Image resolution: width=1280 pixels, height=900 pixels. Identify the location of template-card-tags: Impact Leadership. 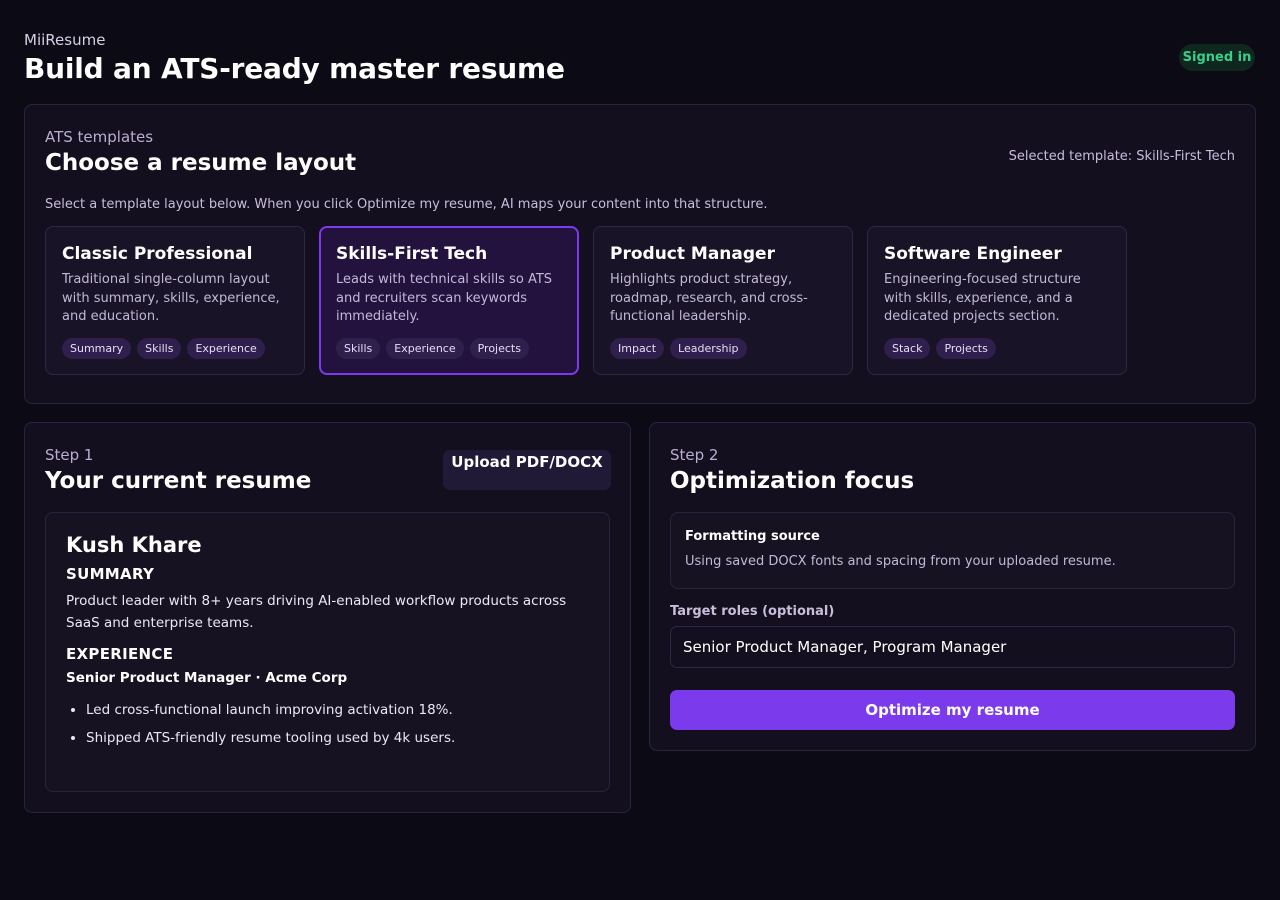
(723, 348).